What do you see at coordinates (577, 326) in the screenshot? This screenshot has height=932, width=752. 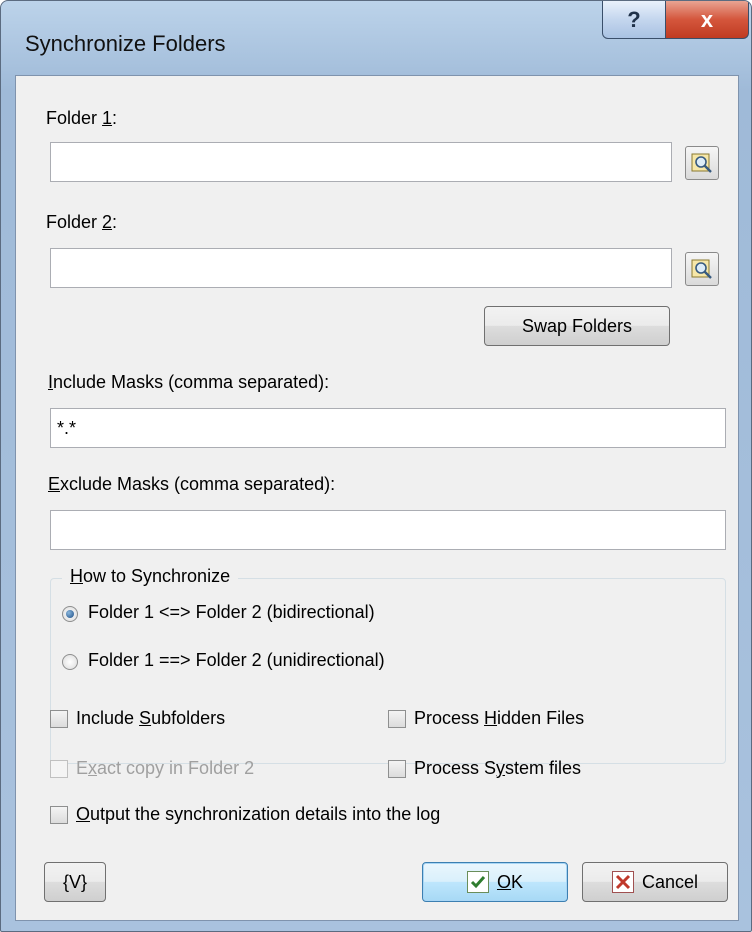 I see `swap-folders-button: Swap Folders` at bounding box center [577, 326].